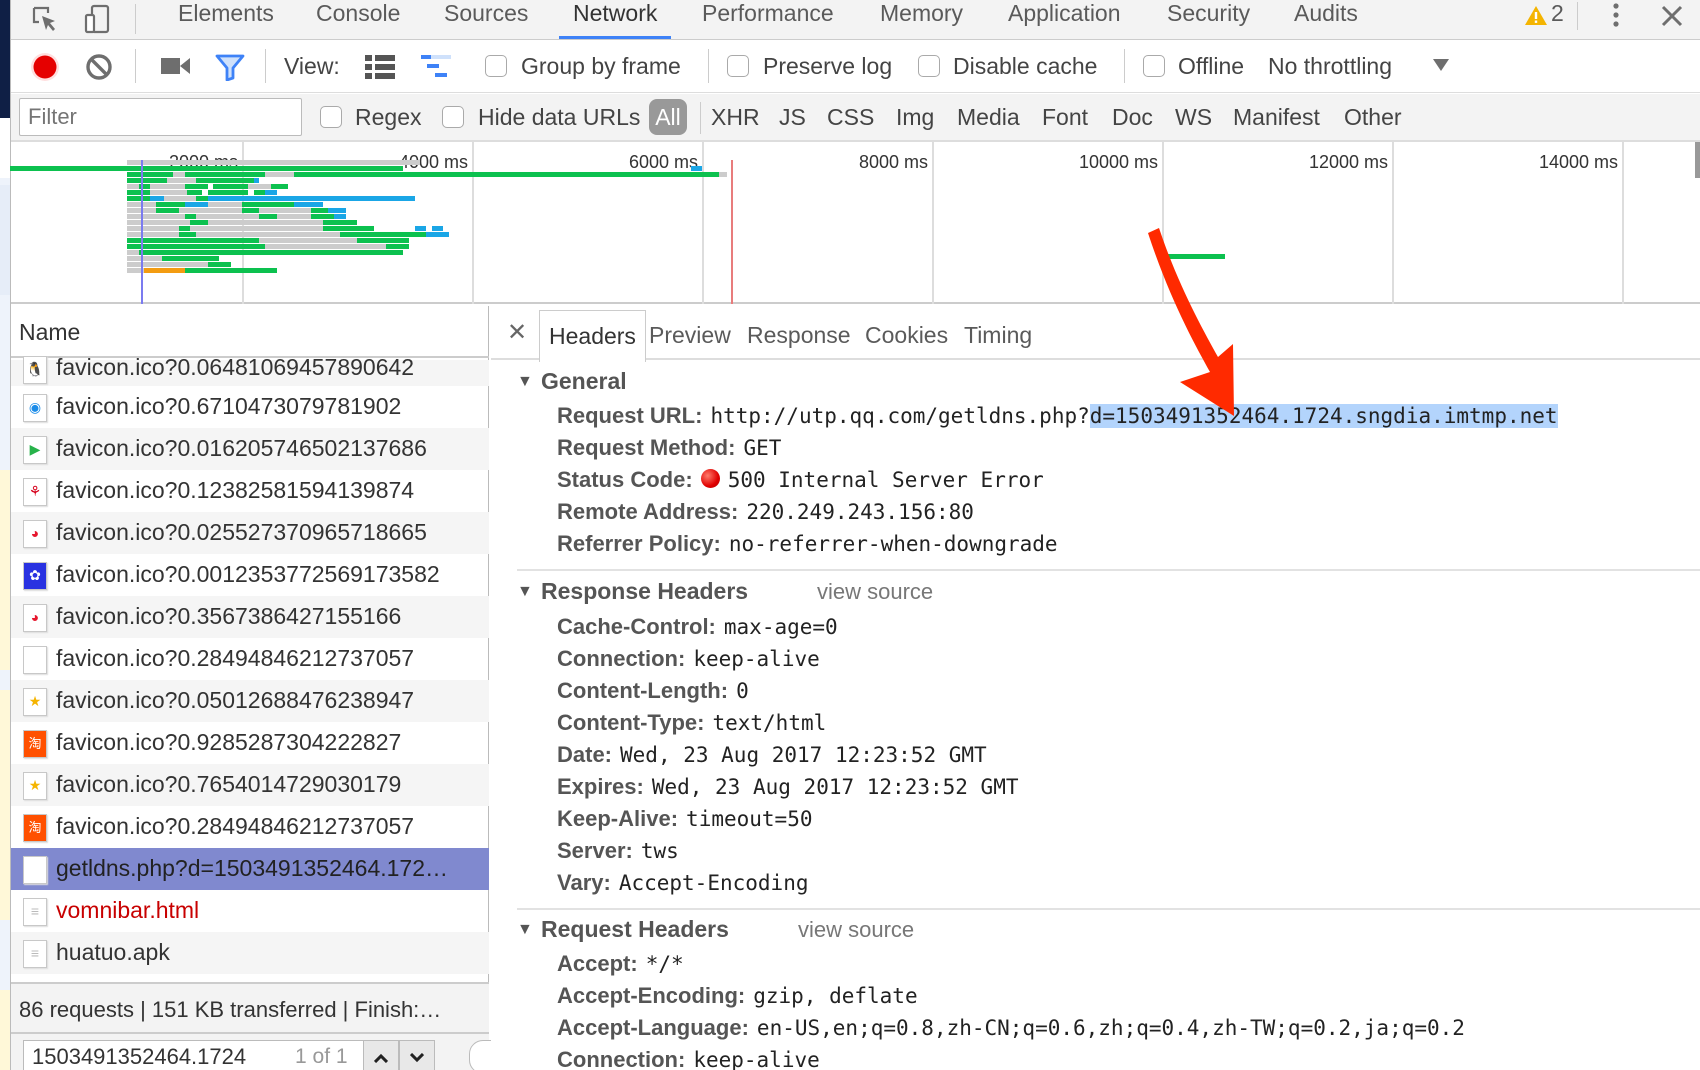  I want to click on warning-icon, so click(1536, 18).